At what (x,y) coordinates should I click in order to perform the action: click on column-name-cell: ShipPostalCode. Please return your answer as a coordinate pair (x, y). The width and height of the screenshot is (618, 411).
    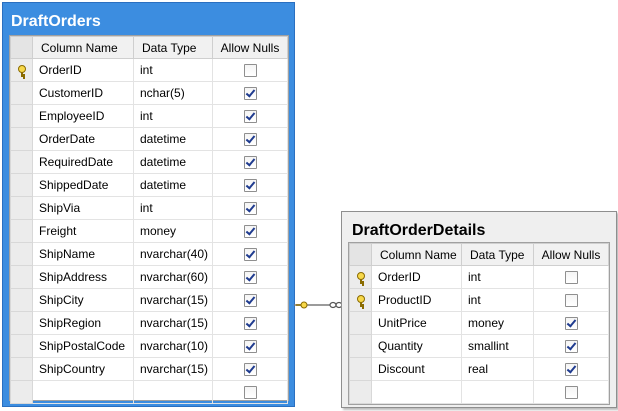
    Looking at the image, I should click on (83, 346).